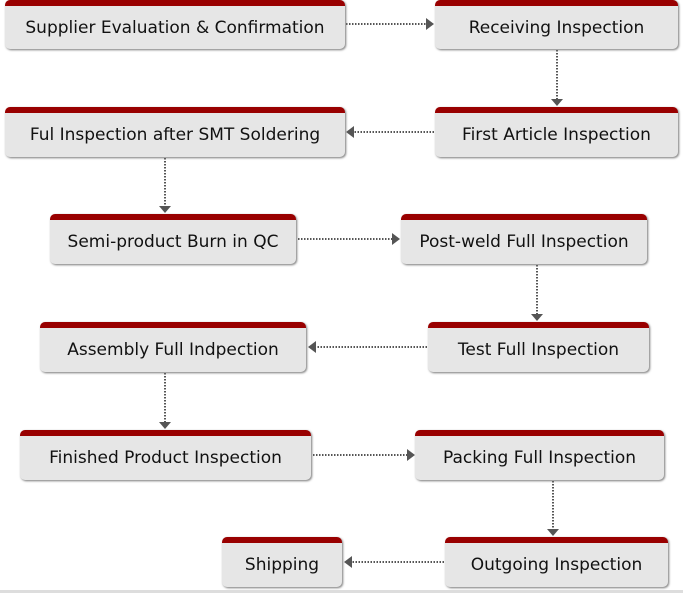 This screenshot has width=683, height=593. I want to click on step-test-inspection: Test Full Inspection, so click(538, 347).